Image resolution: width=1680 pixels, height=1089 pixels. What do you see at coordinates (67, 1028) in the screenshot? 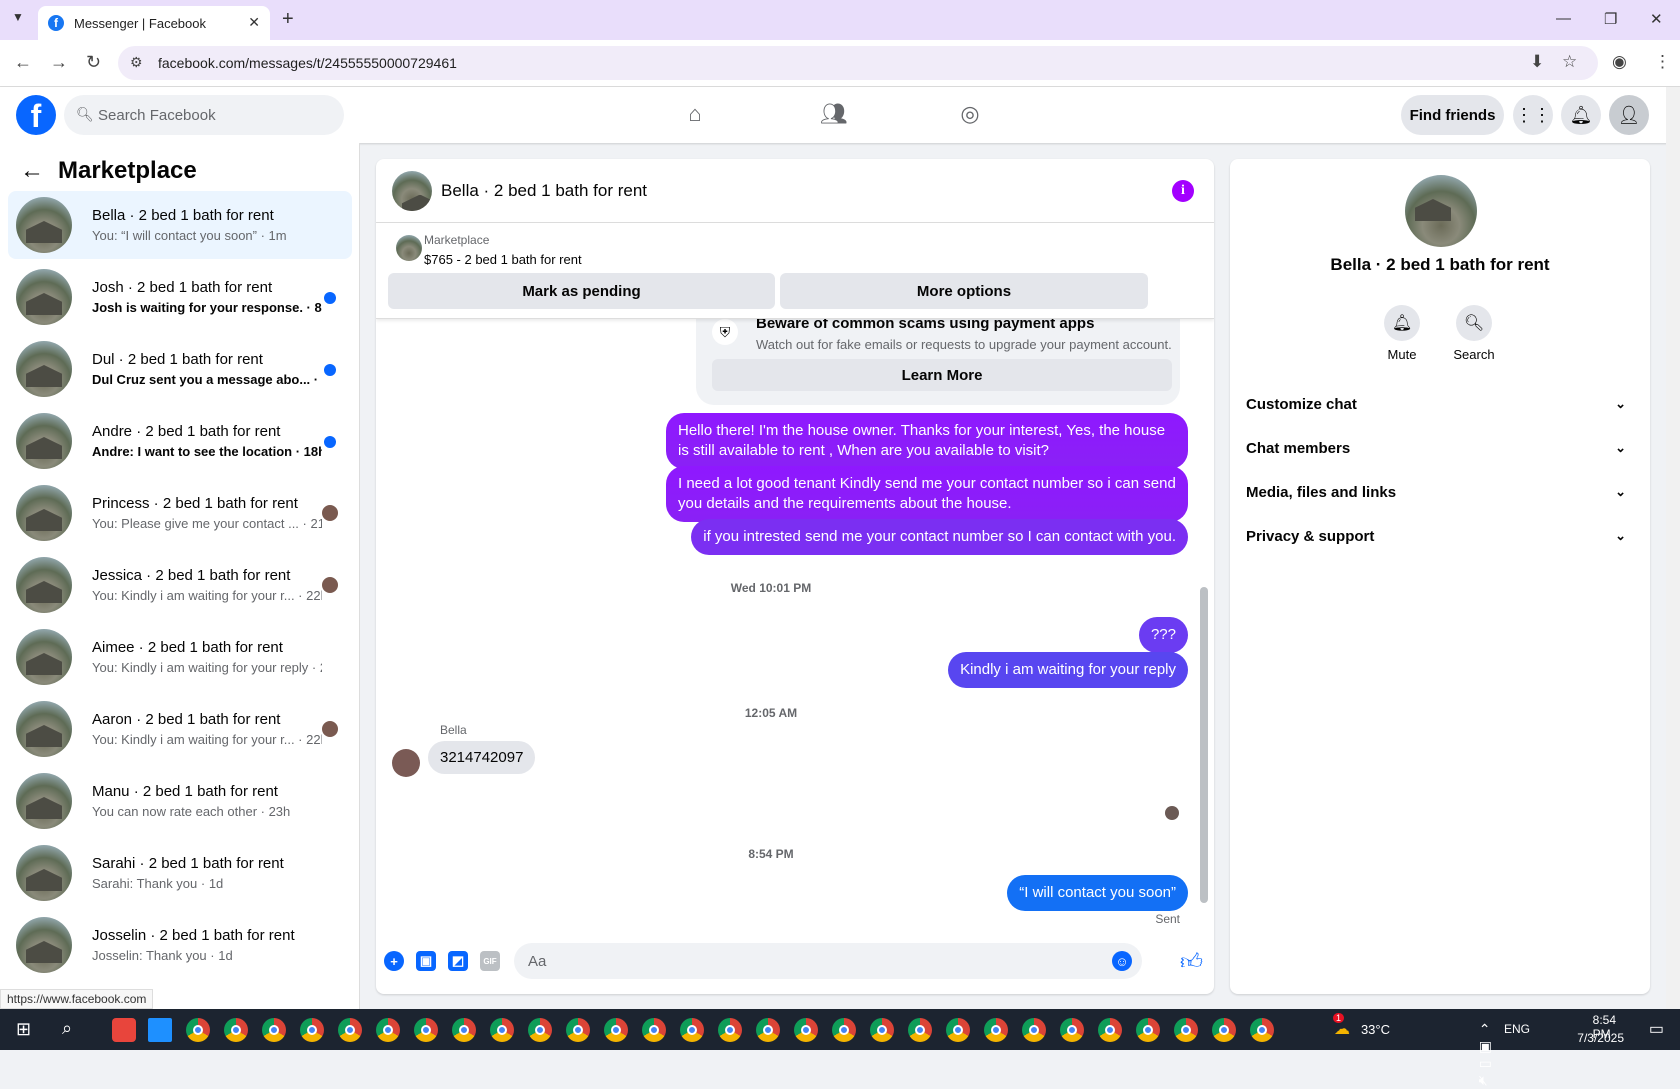
I see `search-icon: ⌕` at bounding box center [67, 1028].